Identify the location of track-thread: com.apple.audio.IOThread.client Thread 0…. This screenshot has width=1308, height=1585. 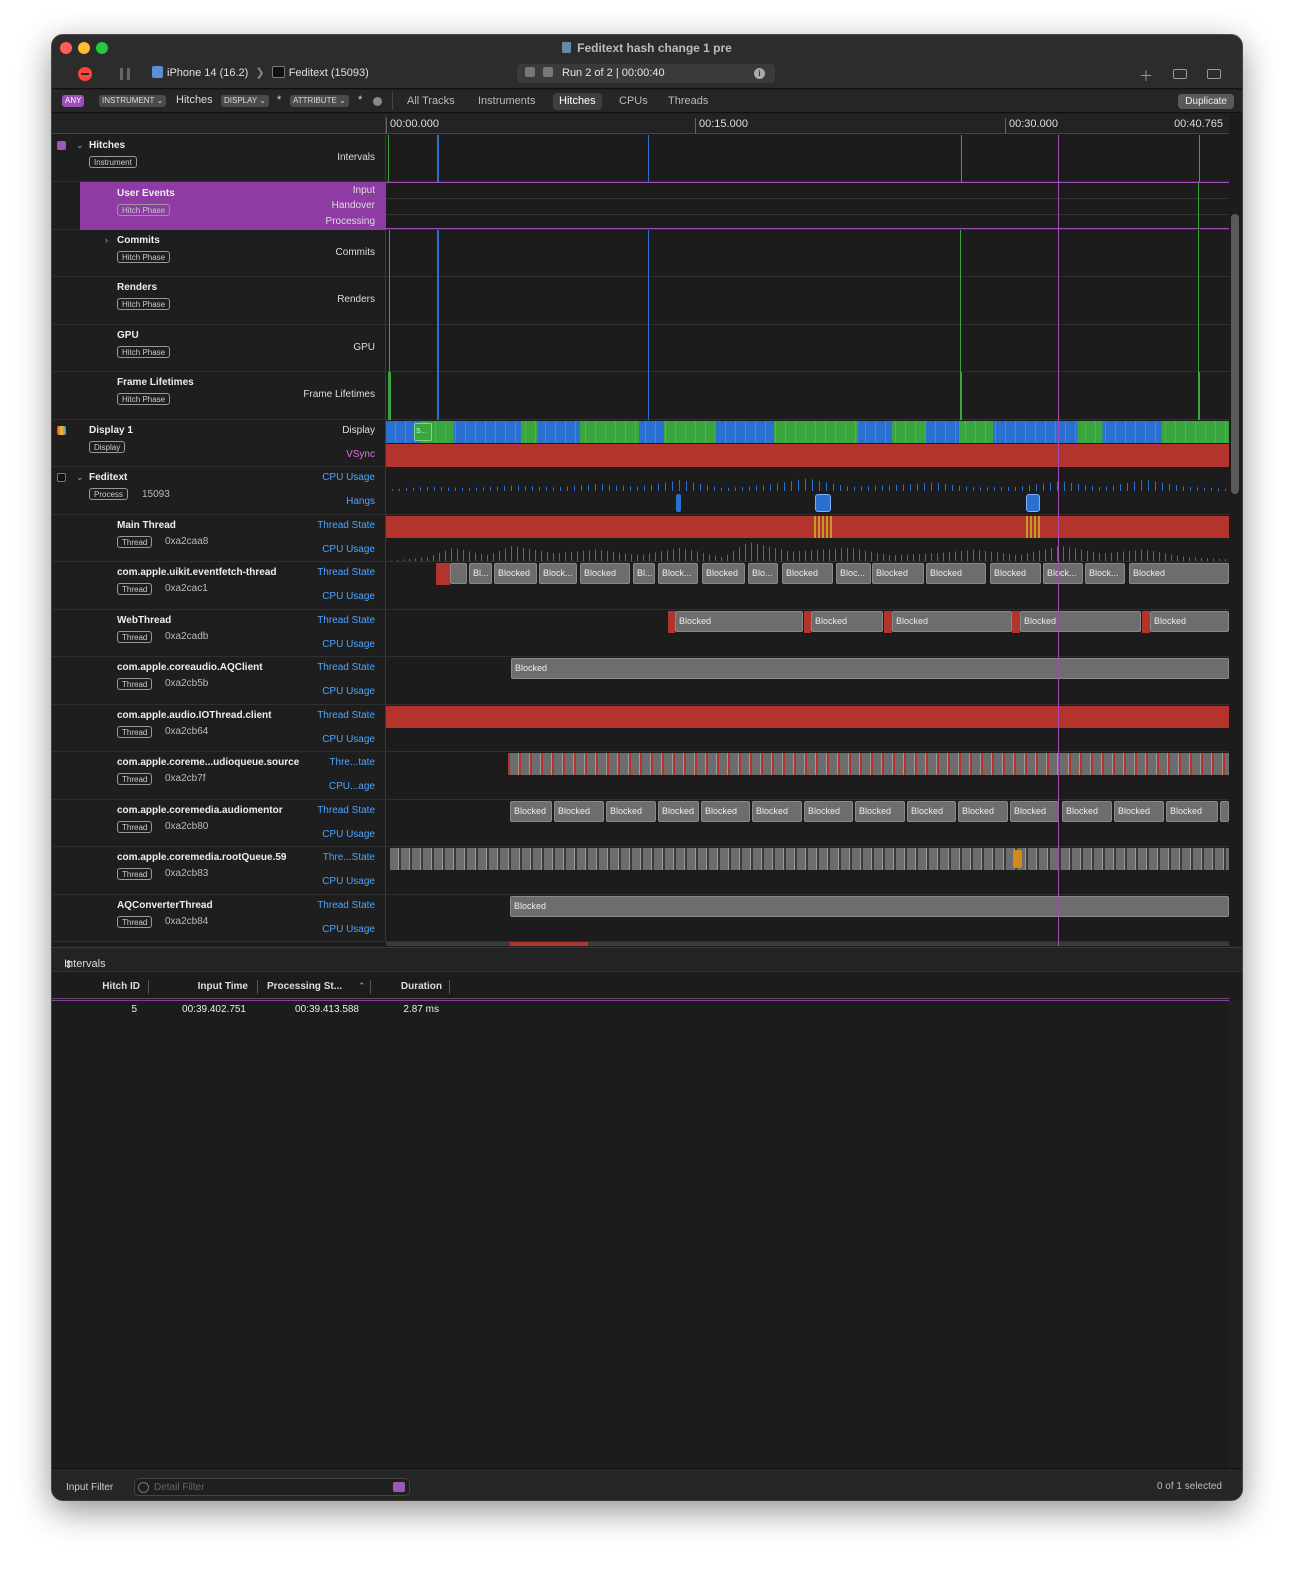
(640, 728).